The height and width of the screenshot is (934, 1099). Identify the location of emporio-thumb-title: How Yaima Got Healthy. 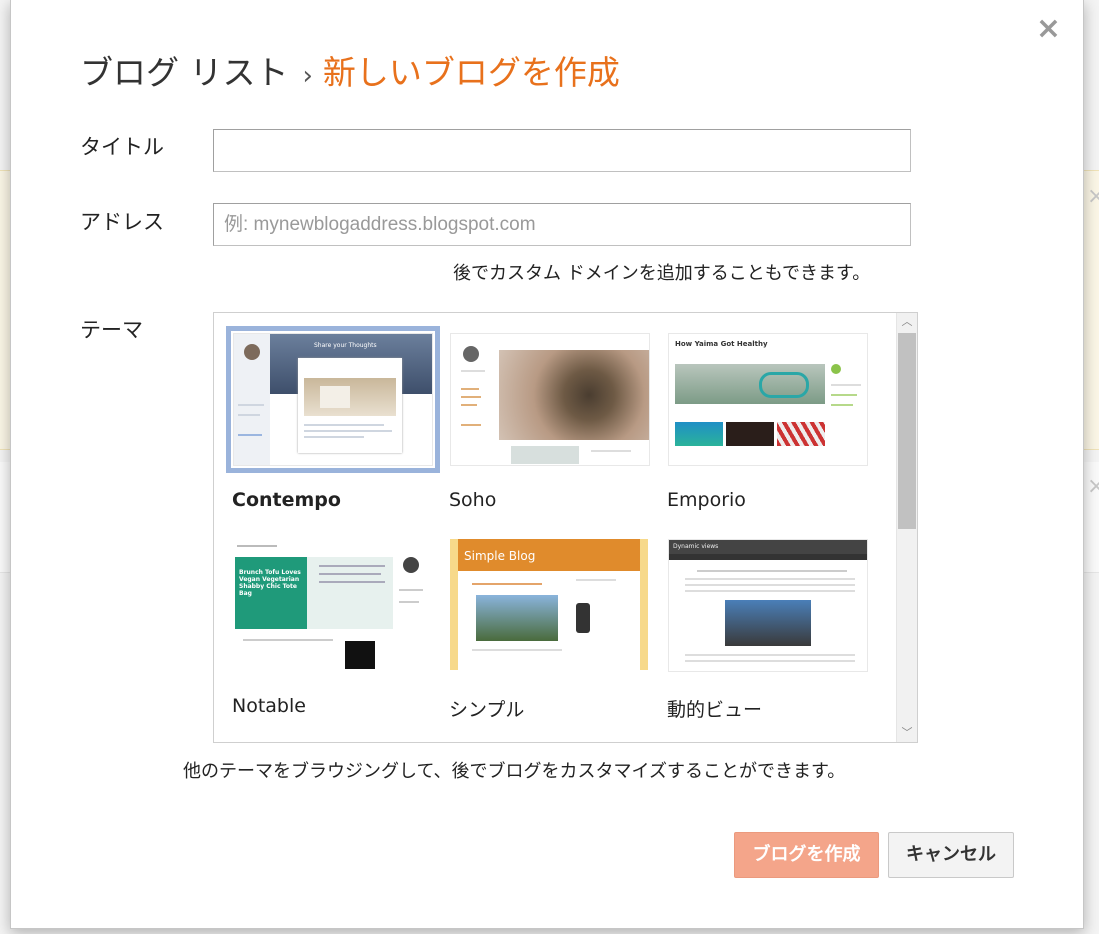
(721, 344).